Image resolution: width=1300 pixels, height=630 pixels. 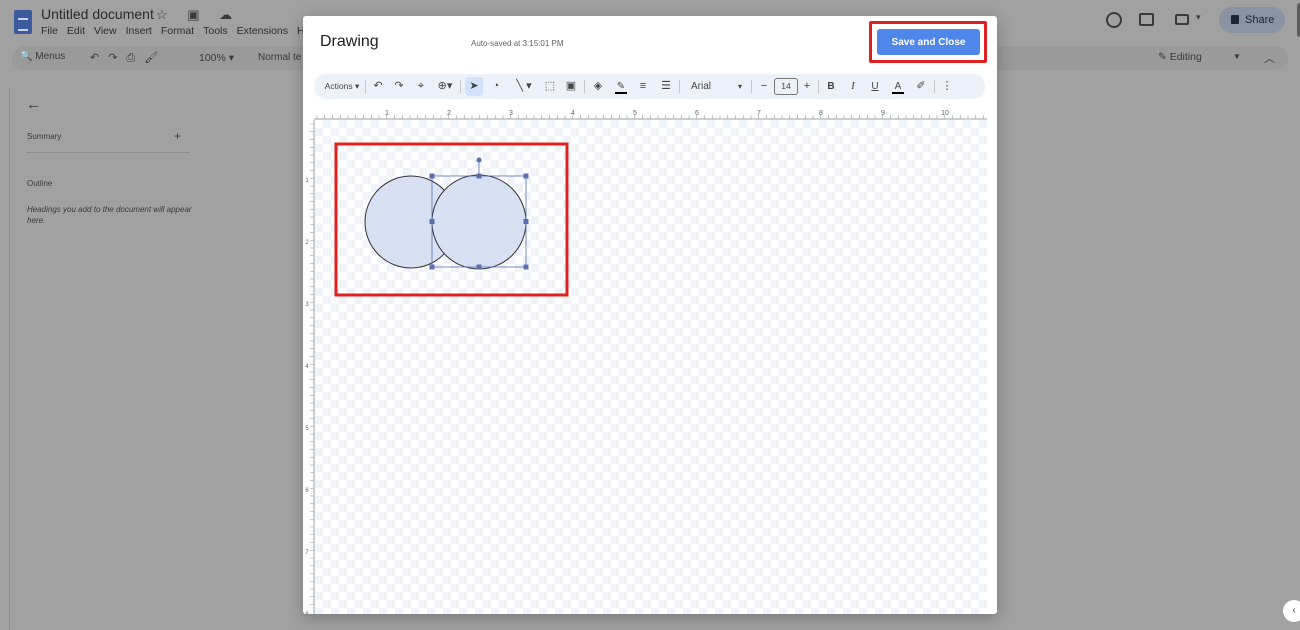 What do you see at coordinates (105, 31) in the screenshot?
I see `menu-view: View` at bounding box center [105, 31].